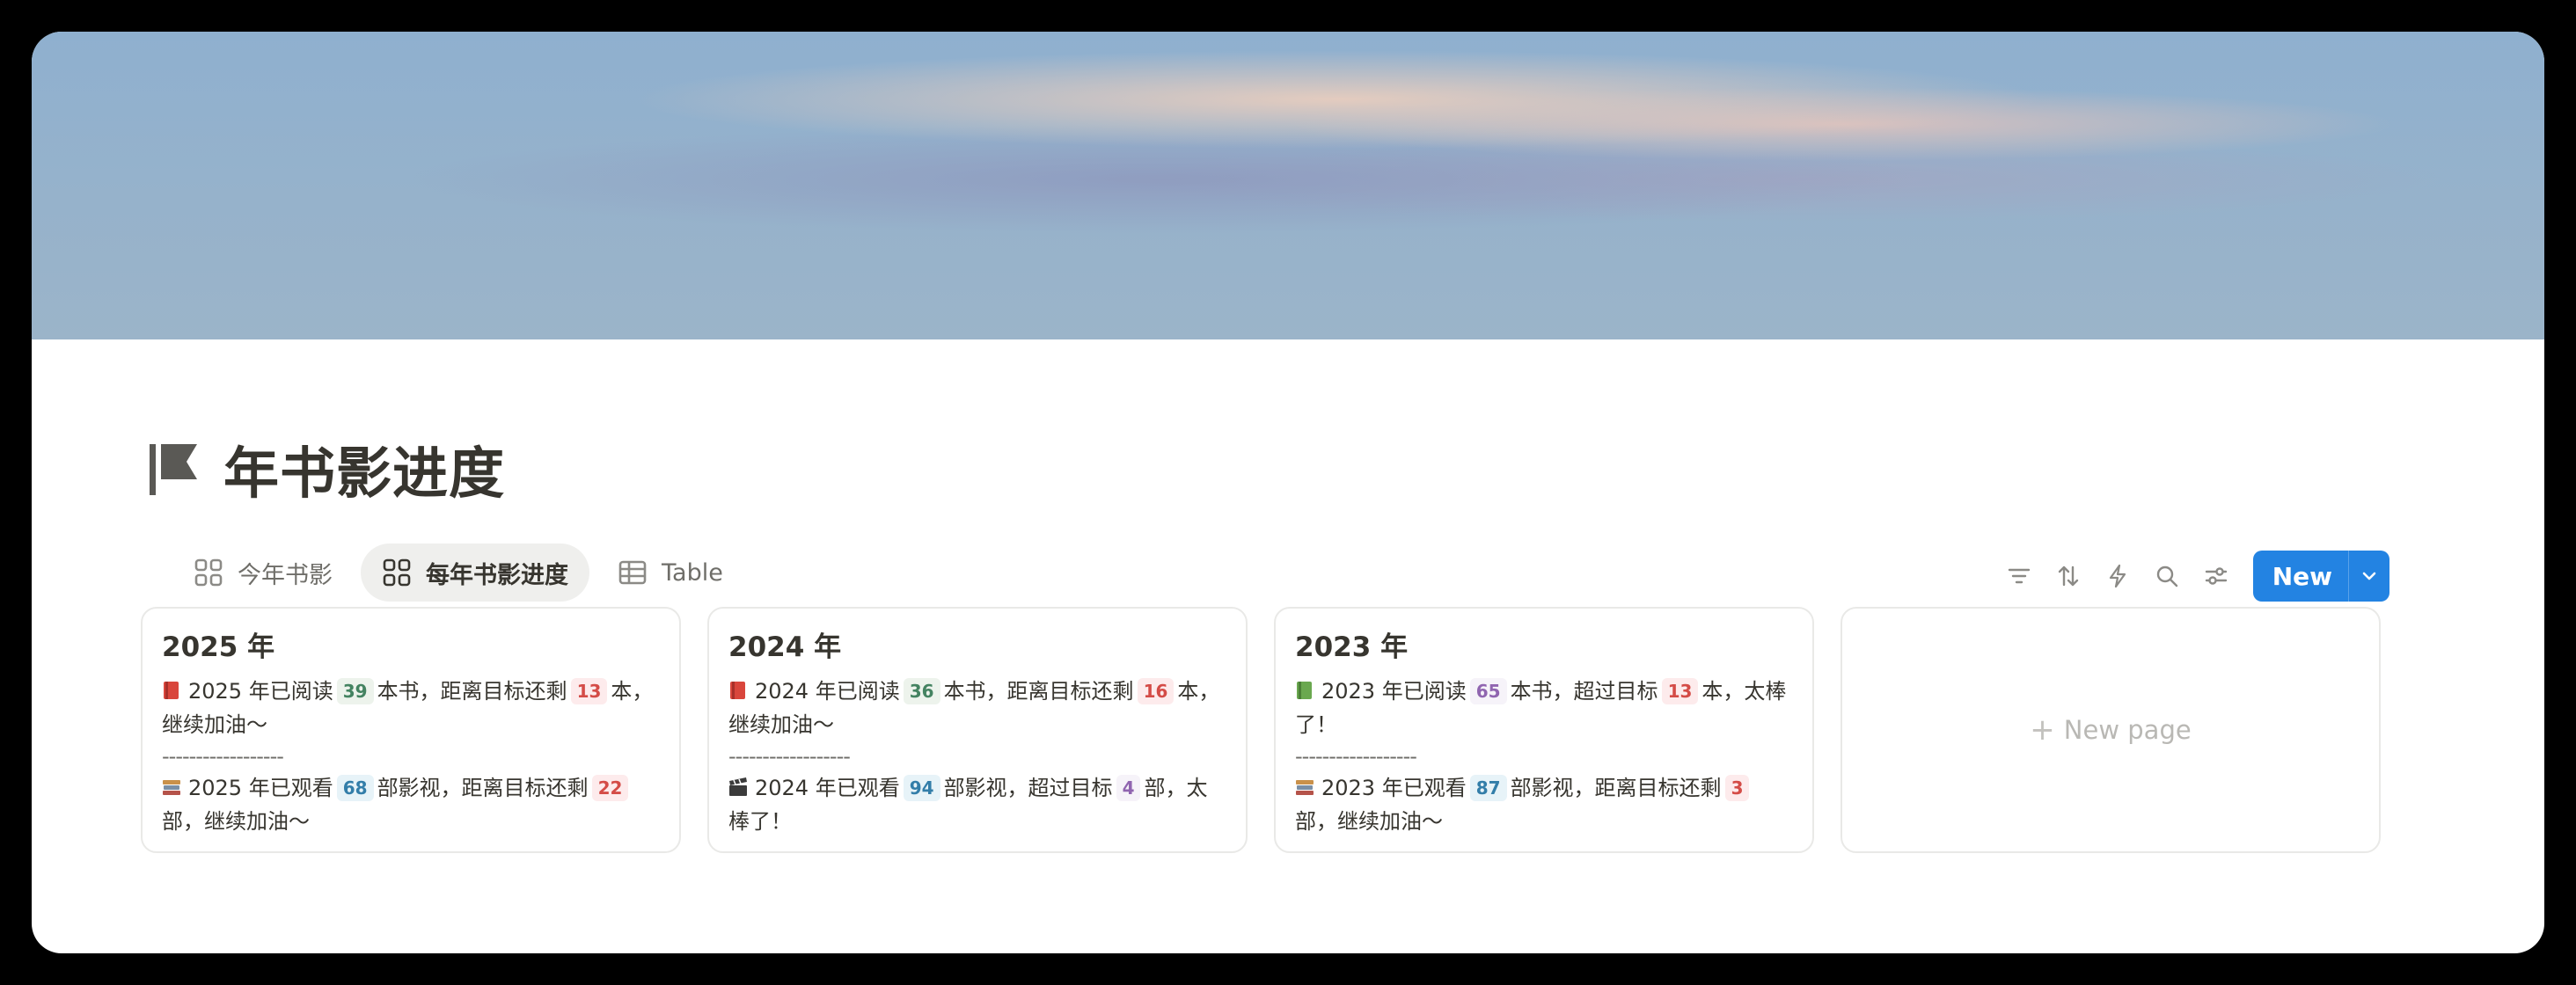  I want to click on automation-button, so click(2117, 576).